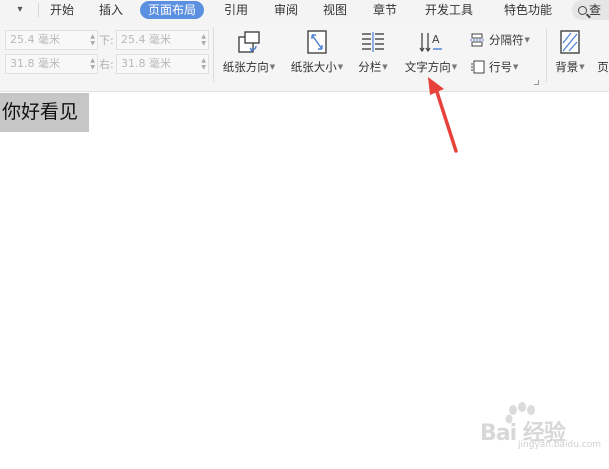 The height and width of the screenshot is (469, 609). Describe the element at coordinates (536, 82) in the screenshot. I see `dialog-launcher-icon` at that location.